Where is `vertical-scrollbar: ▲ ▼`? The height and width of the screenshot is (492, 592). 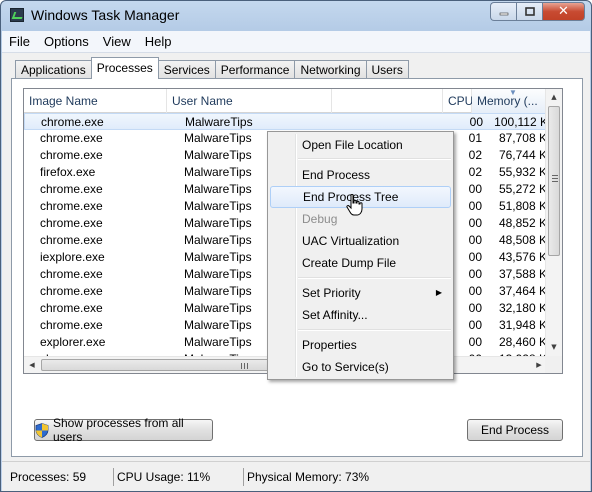 vertical-scrollbar: ▲ ▼ is located at coordinates (553, 222).